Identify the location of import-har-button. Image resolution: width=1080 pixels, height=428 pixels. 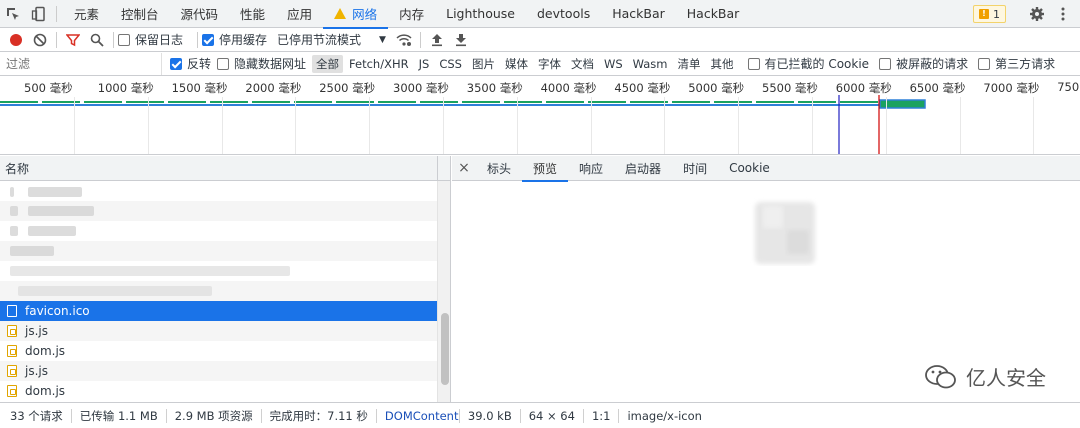
(437, 40).